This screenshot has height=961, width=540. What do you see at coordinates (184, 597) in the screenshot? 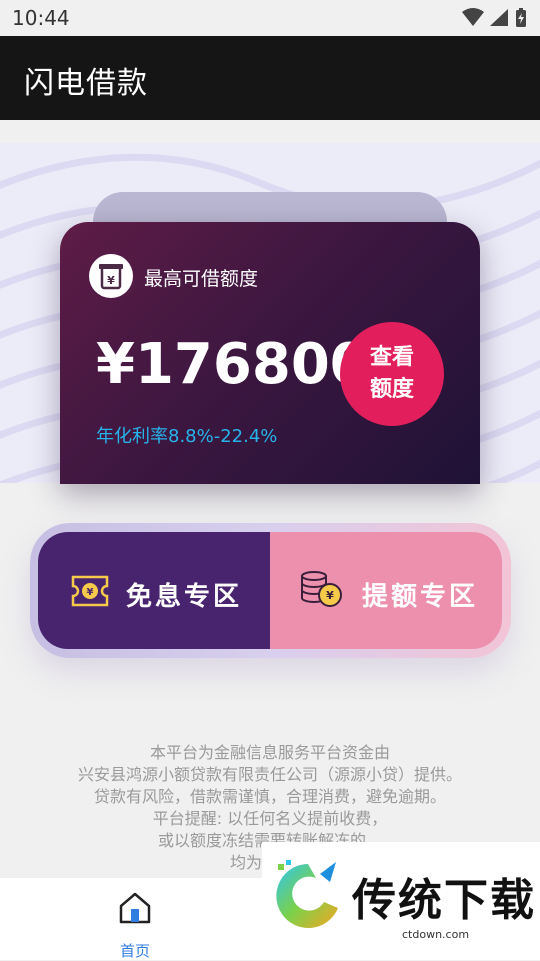
I see `interest-free-zone-label: 免息专区` at bounding box center [184, 597].